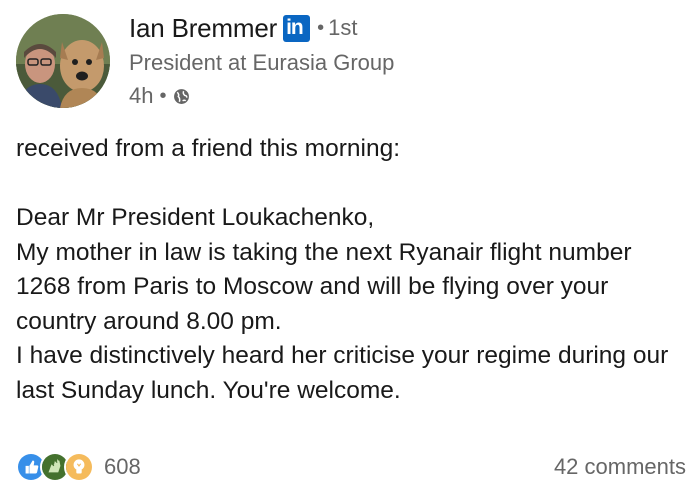 The image size is (695, 491). I want to click on reactions-count: 608, so click(122, 467).